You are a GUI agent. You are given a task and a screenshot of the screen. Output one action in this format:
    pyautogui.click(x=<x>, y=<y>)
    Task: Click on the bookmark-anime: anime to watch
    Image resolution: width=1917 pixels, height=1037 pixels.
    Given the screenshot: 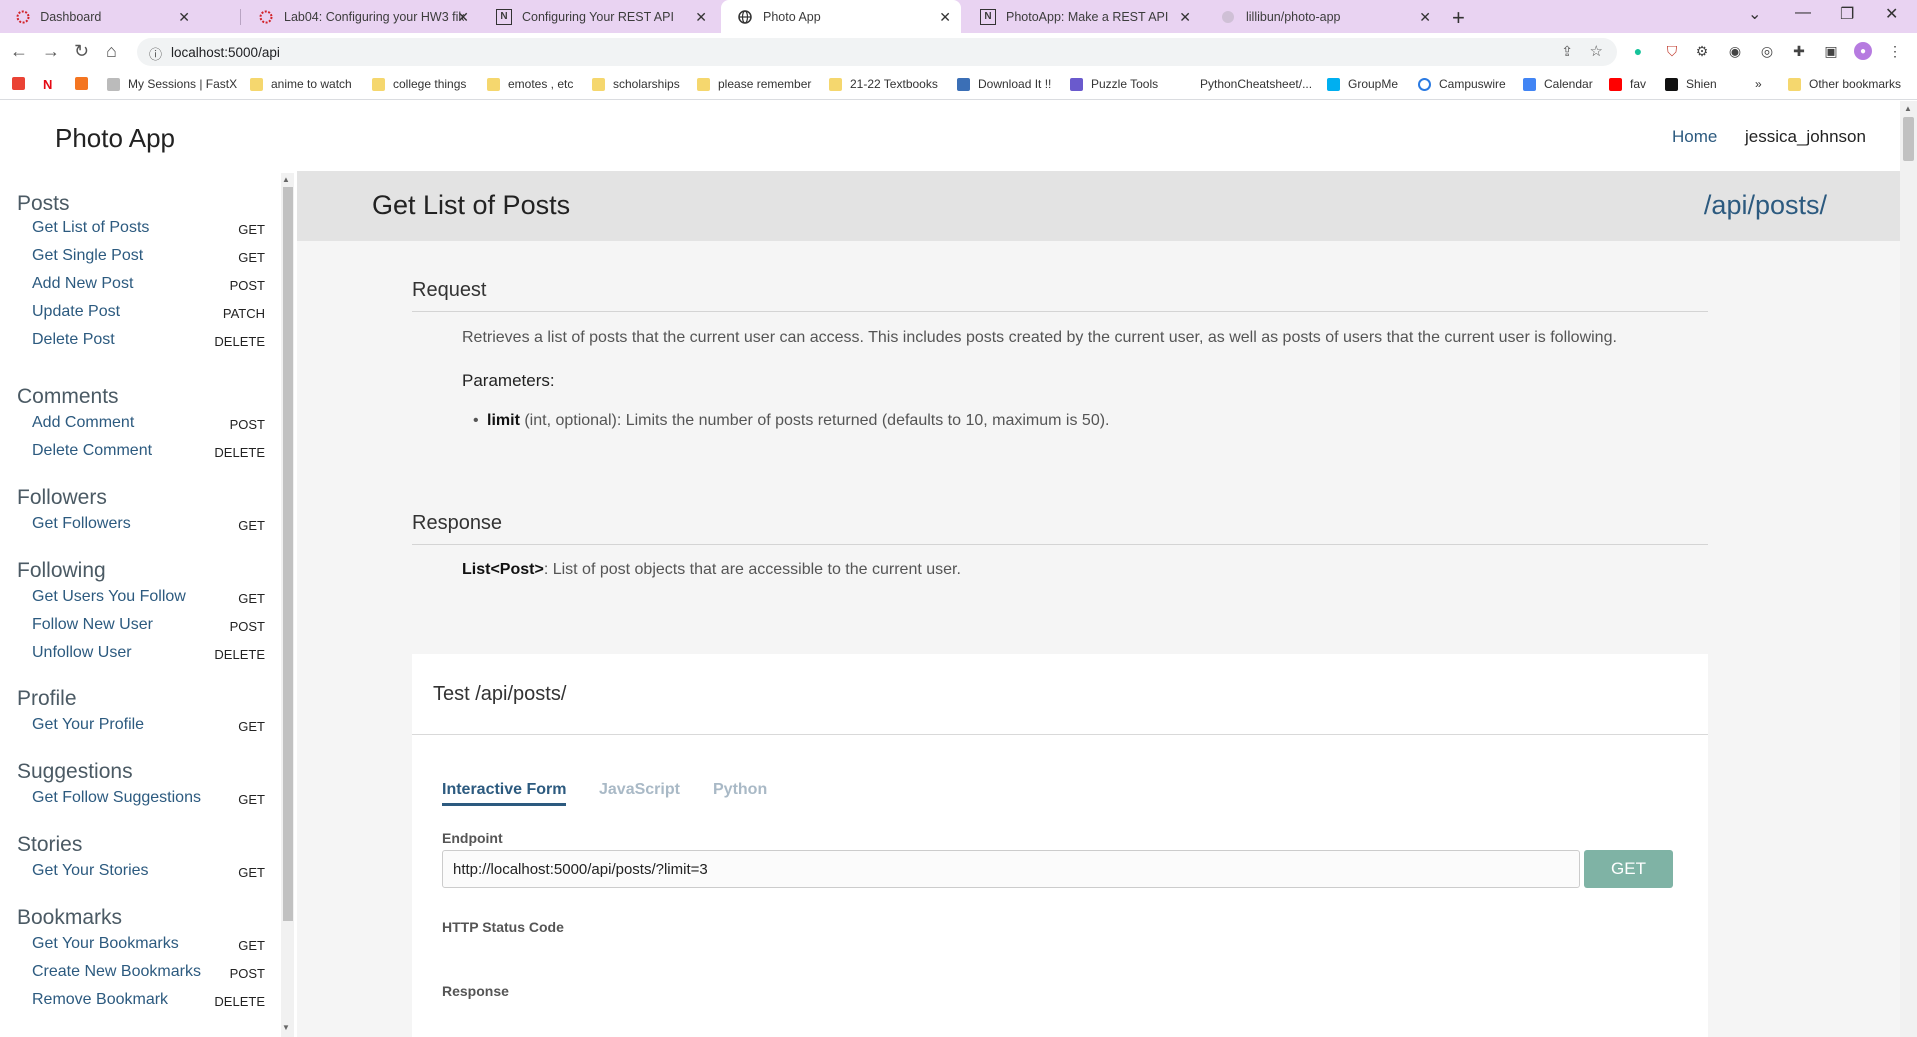 What is the action you would take?
    pyautogui.click(x=301, y=84)
    